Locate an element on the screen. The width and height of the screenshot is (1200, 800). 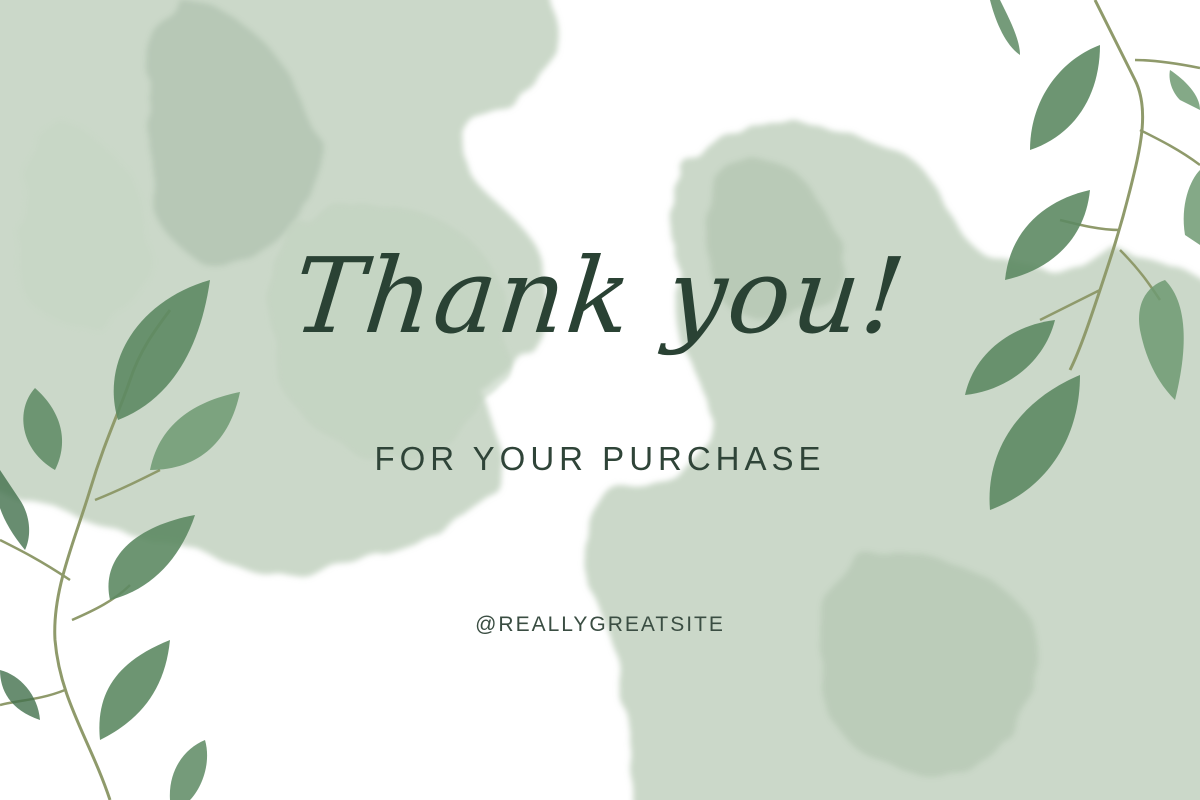
purchase-subtitle: FOR YOUR PURCHASE is located at coordinates (600, 458).